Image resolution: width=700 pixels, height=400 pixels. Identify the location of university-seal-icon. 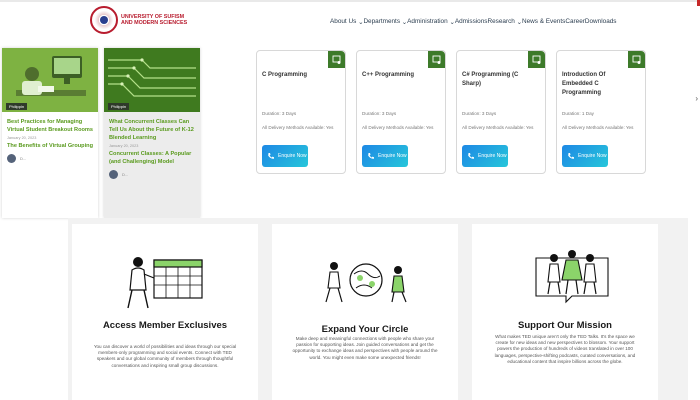
(104, 20).